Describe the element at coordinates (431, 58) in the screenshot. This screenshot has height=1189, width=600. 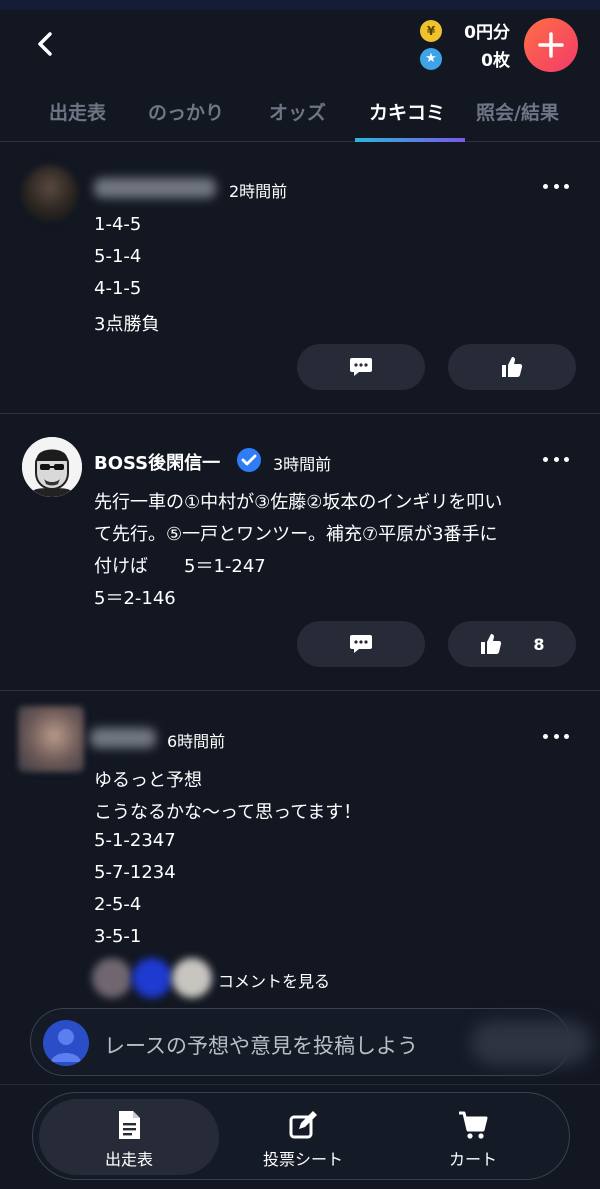
I see `star-coin-icon: ★` at that location.